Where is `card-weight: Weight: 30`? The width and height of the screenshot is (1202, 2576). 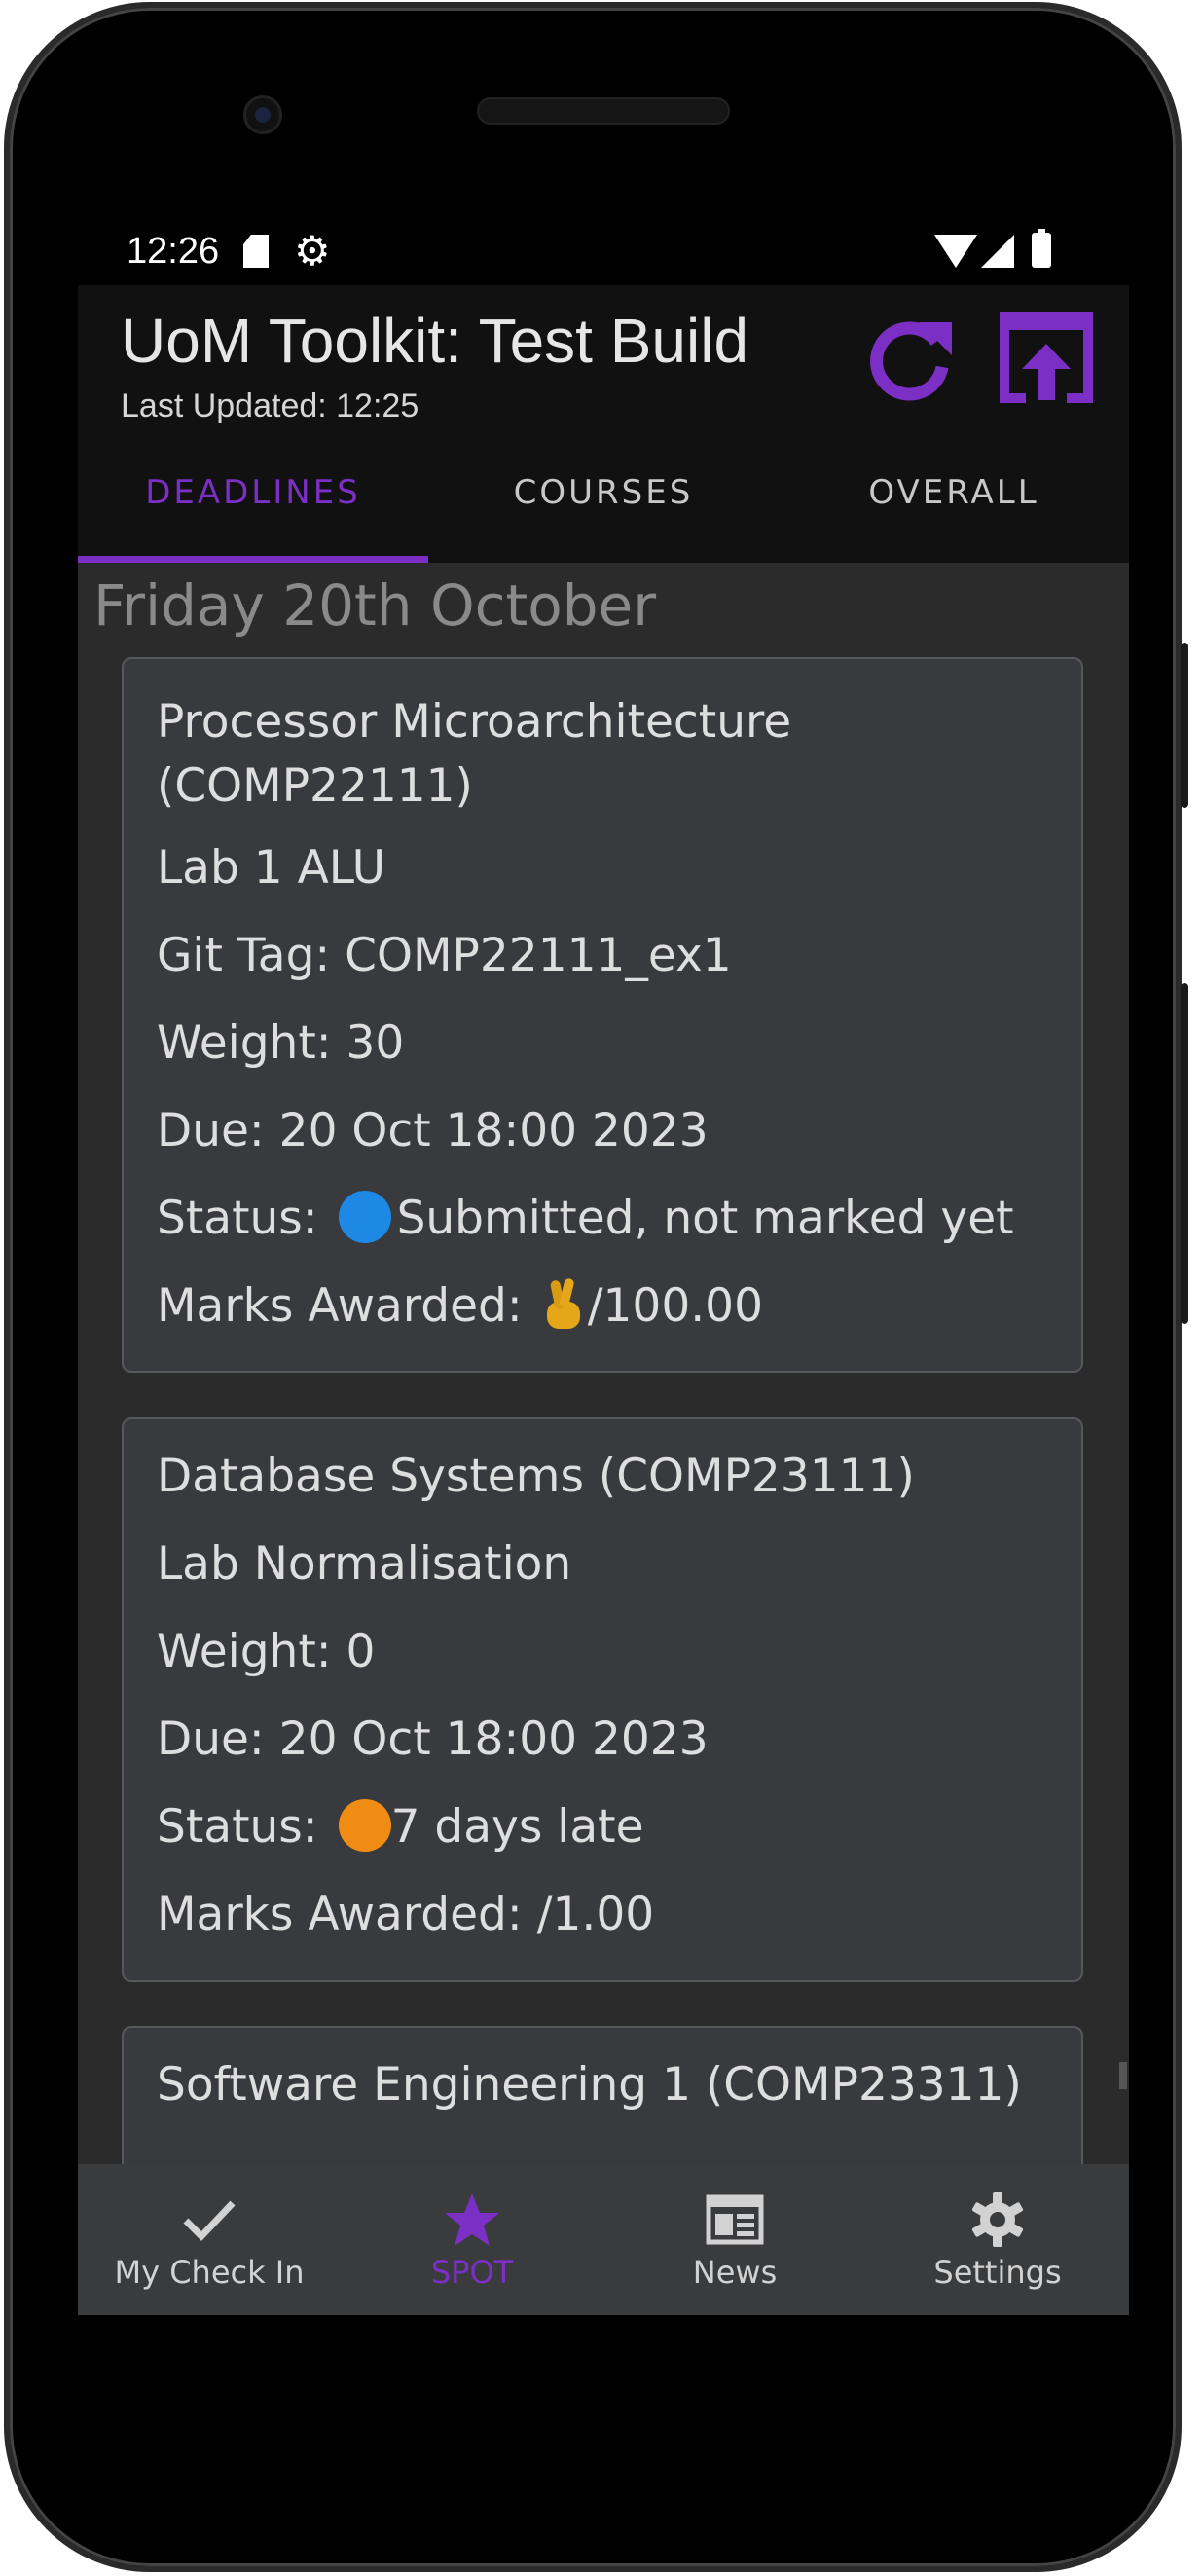 card-weight: Weight: 30 is located at coordinates (281, 1043).